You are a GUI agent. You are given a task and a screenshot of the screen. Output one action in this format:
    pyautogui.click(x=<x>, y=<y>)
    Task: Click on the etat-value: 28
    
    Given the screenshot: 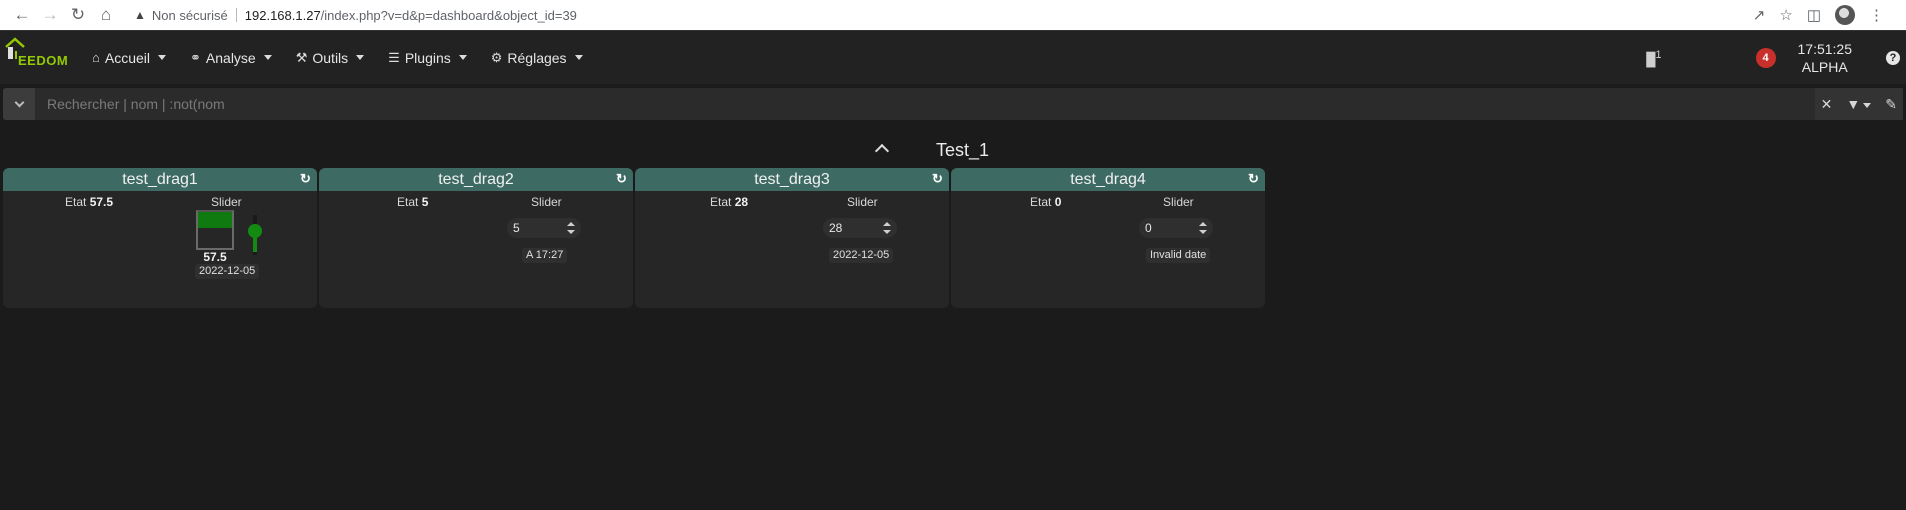 What is the action you would take?
    pyautogui.click(x=741, y=202)
    